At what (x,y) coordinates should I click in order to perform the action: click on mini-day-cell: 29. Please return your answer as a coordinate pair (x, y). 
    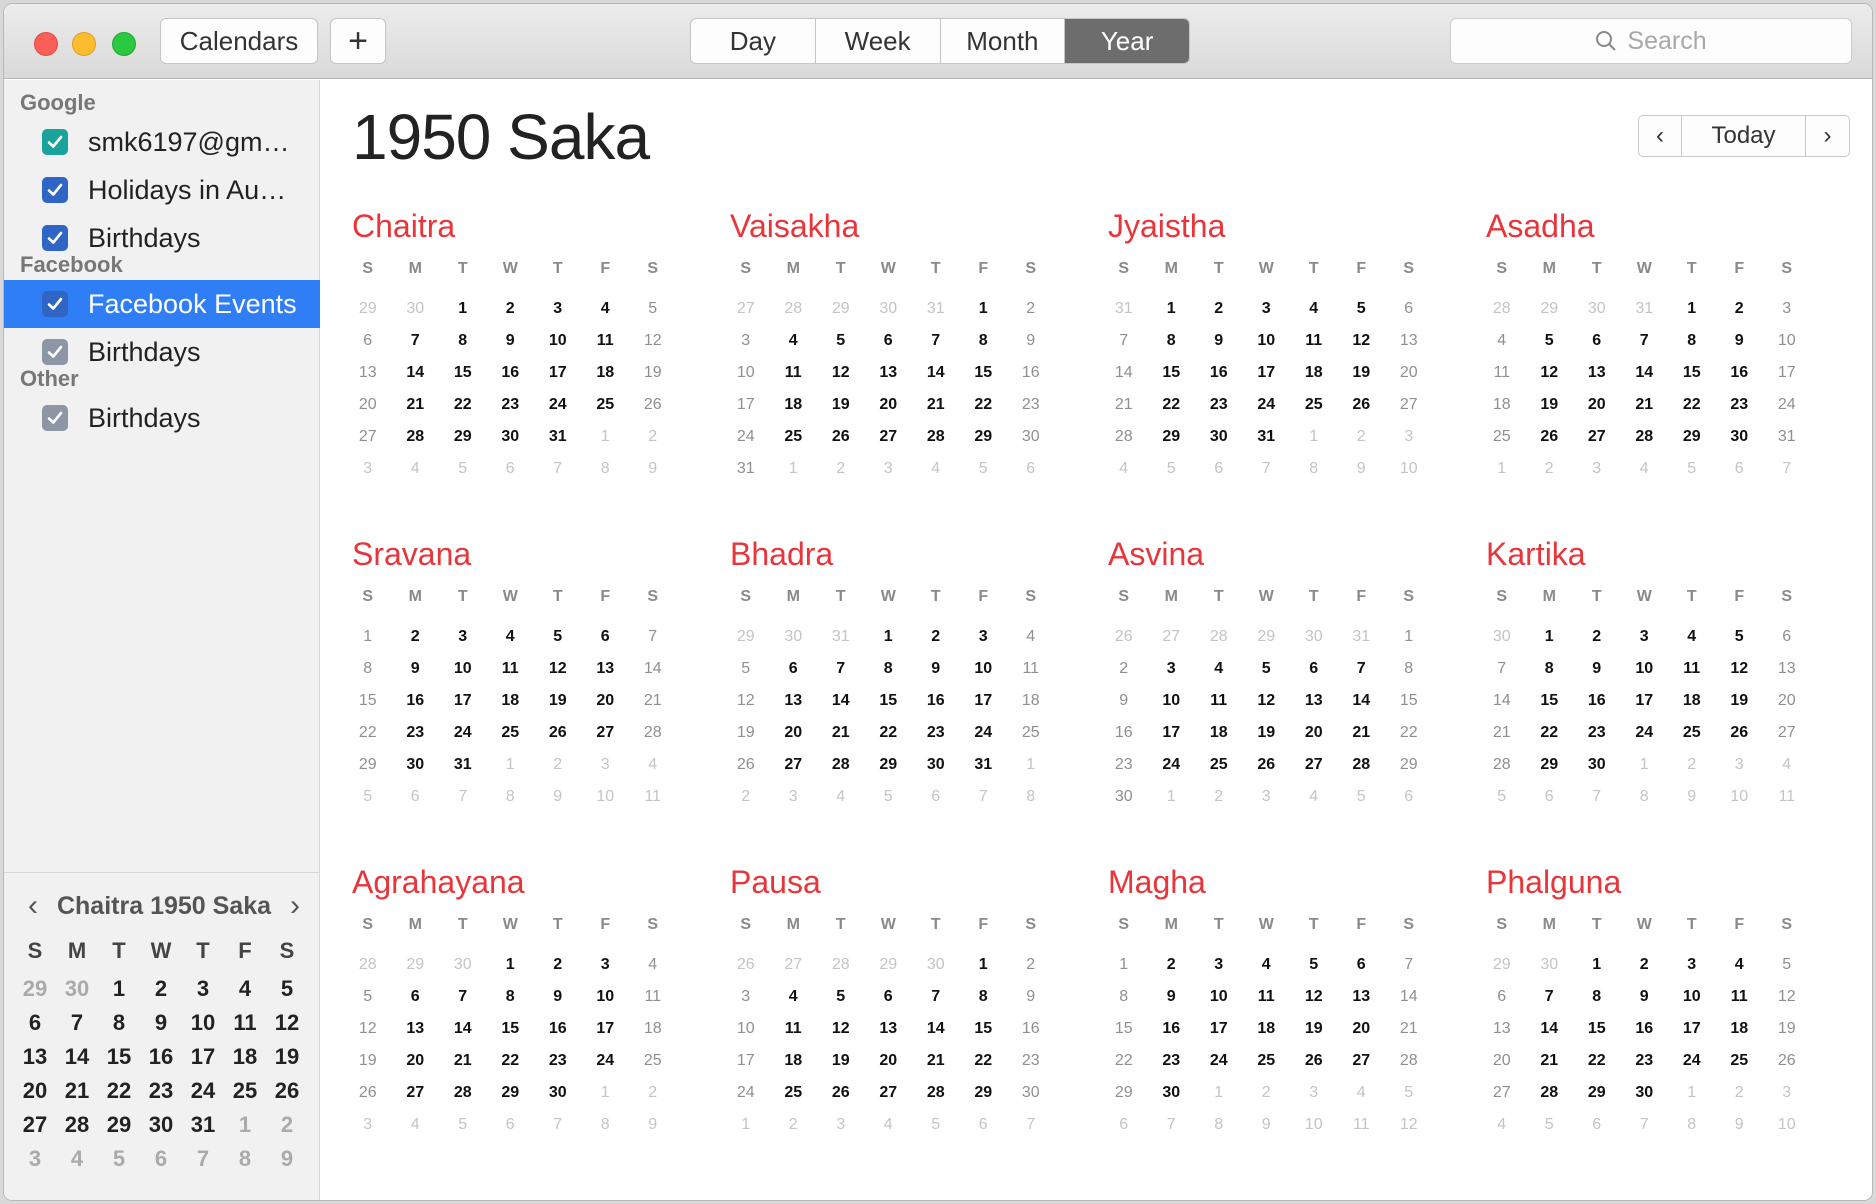
    Looking at the image, I should click on (35, 989).